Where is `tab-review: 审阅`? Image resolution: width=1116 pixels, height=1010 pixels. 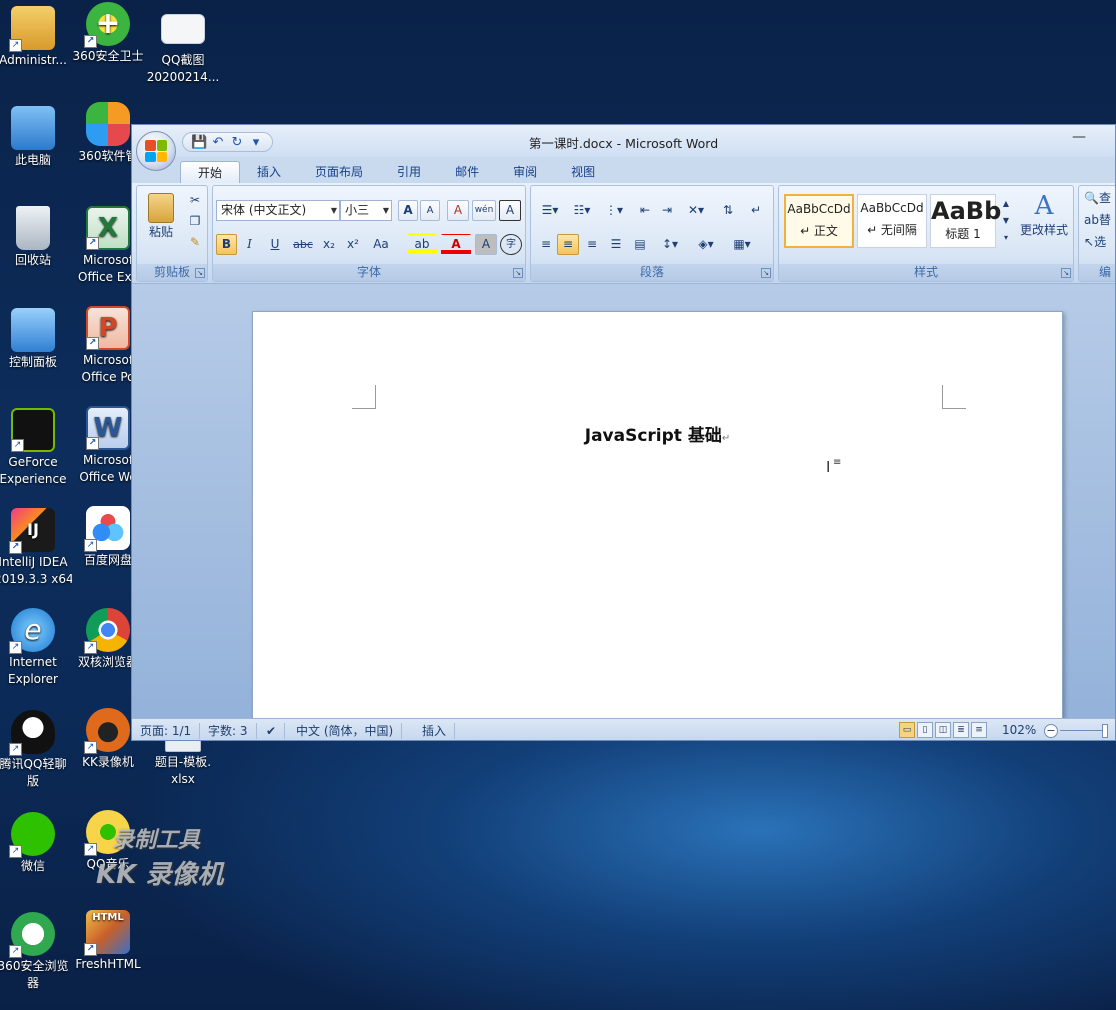 tab-review: 审阅 is located at coordinates (525, 172).